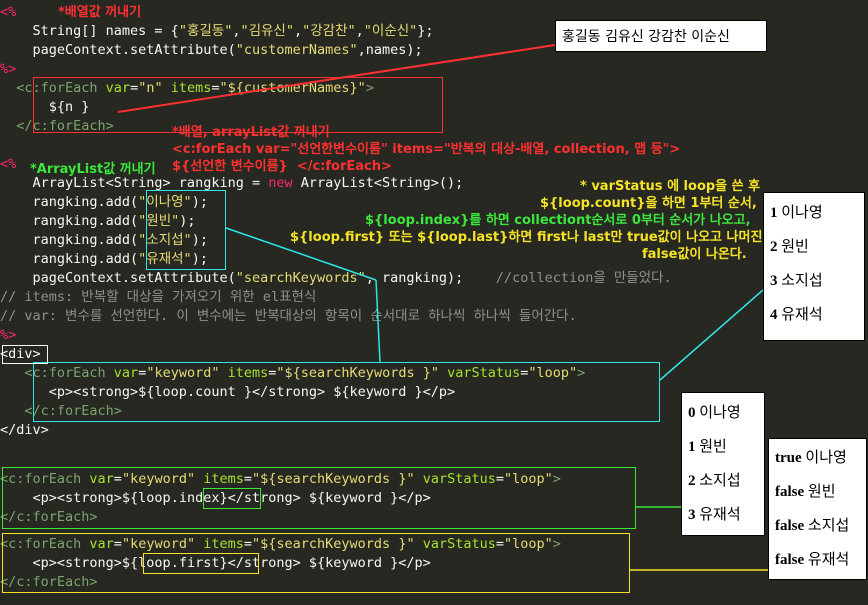 Image resolution: width=868 pixels, height=605 pixels. I want to click on output-popup-first: true 이나영 false 원빈 false 소지섭 false 유재석, so click(817, 509).